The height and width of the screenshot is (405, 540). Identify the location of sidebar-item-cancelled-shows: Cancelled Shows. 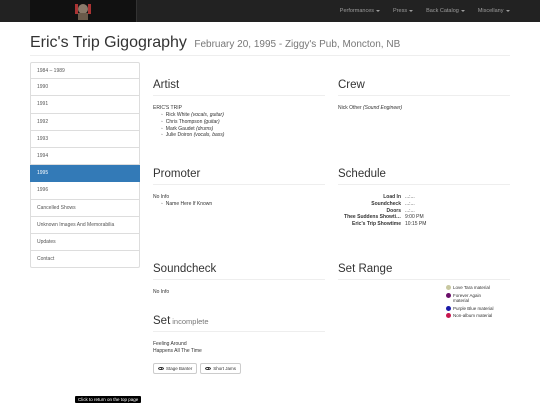
(85, 208).